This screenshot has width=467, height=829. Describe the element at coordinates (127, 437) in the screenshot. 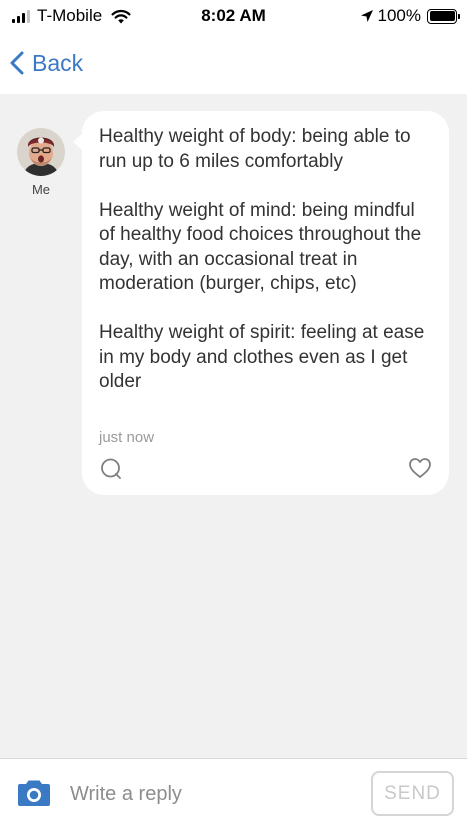

I see `message-timestamp: just now` at that location.